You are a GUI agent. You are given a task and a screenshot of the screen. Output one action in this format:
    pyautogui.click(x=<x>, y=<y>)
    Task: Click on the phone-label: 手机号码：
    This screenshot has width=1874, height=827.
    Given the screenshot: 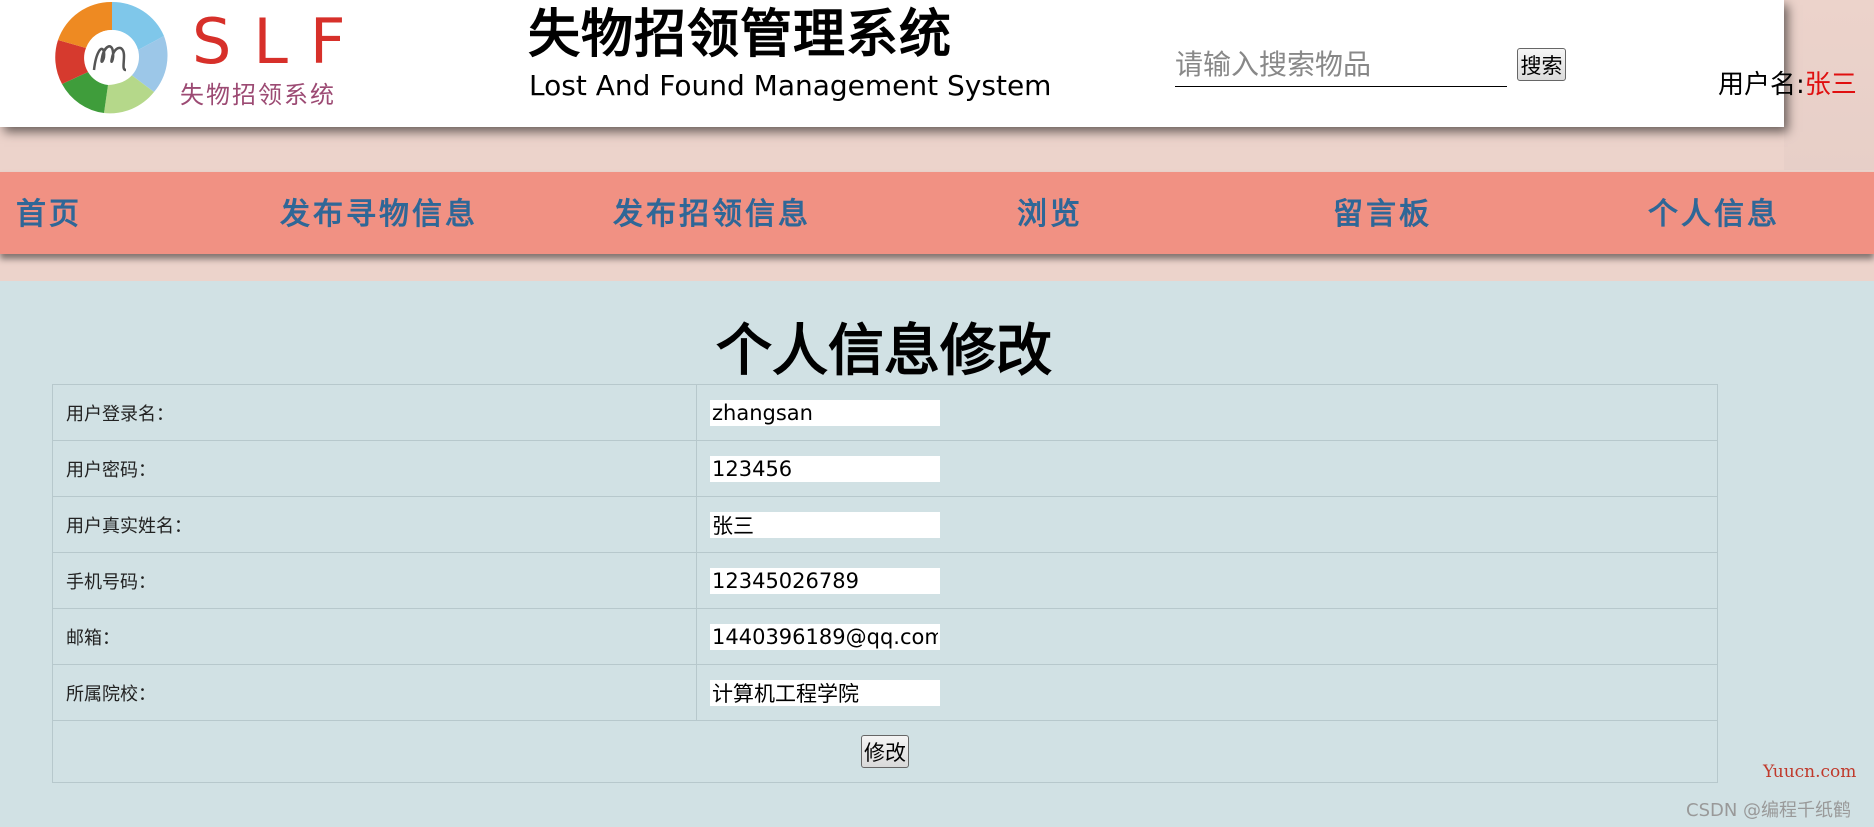 What is the action you would take?
    pyautogui.click(x=374, y=580)
    